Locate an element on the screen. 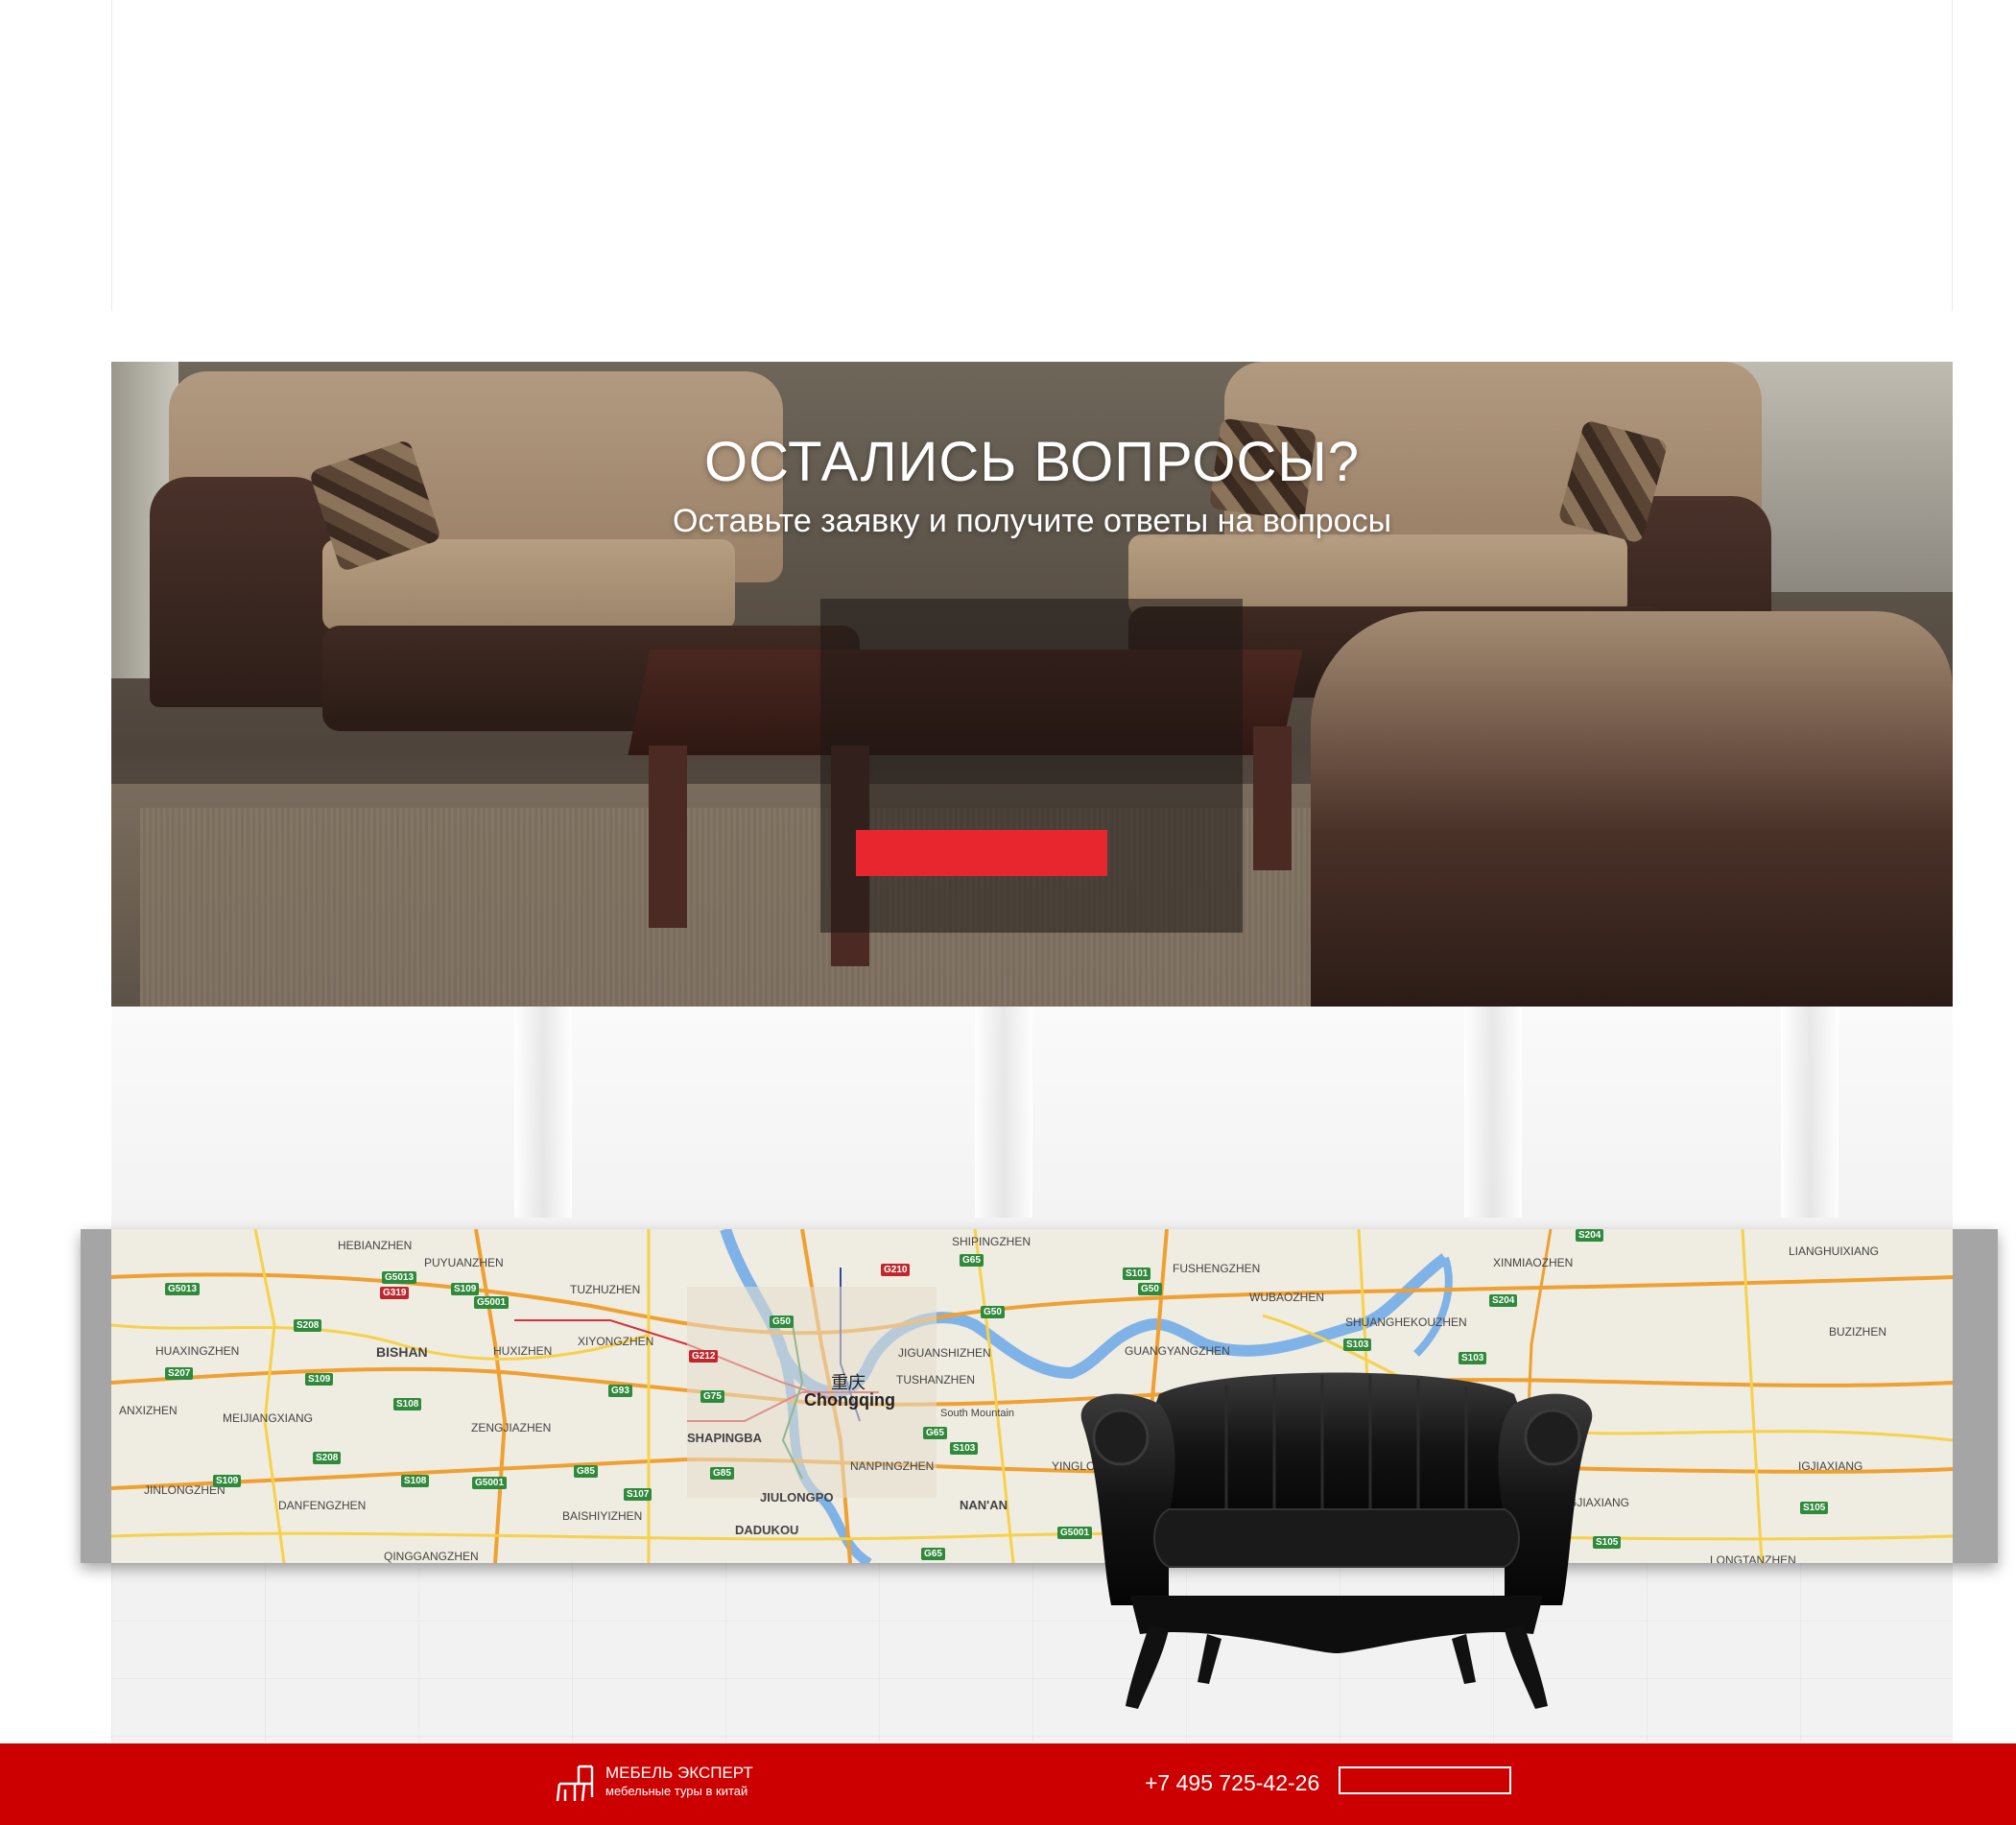  road-shield-label: S107 is located at coordinates (638, 1495).